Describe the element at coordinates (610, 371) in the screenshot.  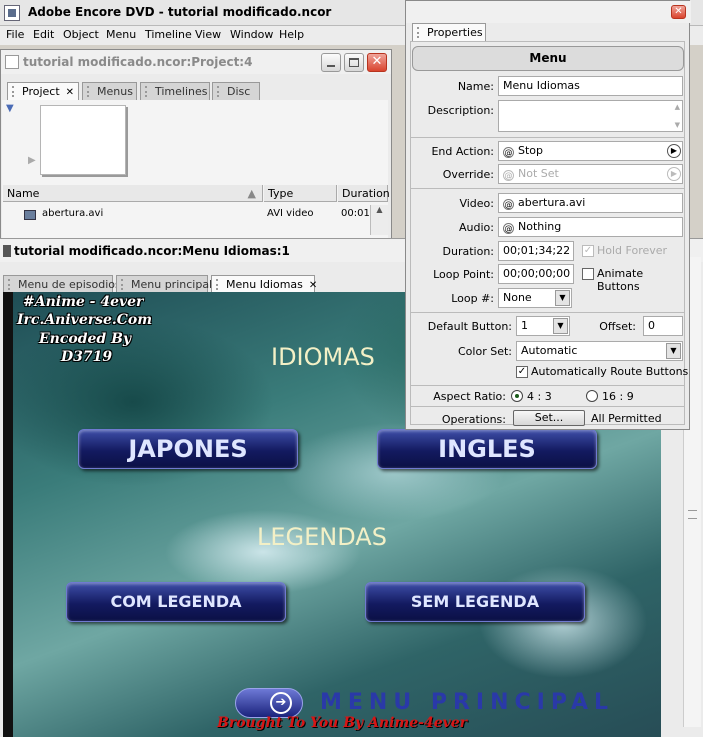
I see `auto-route-label: Automatically Route Buttons` at that location.